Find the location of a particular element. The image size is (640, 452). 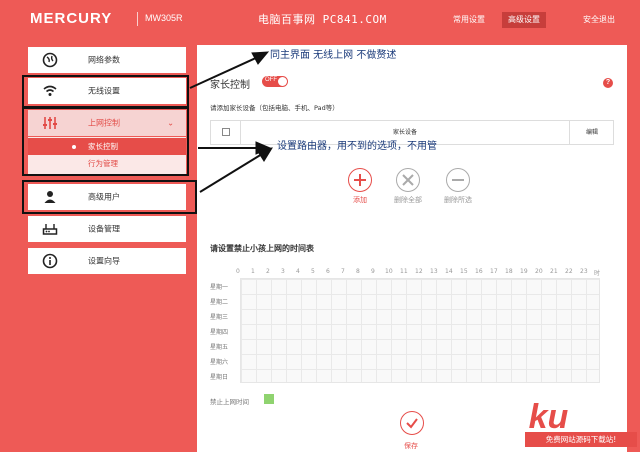

annotation-note-wireless: 同主界面 无线上网 不做赘述 is located at coordinates (333, 55).